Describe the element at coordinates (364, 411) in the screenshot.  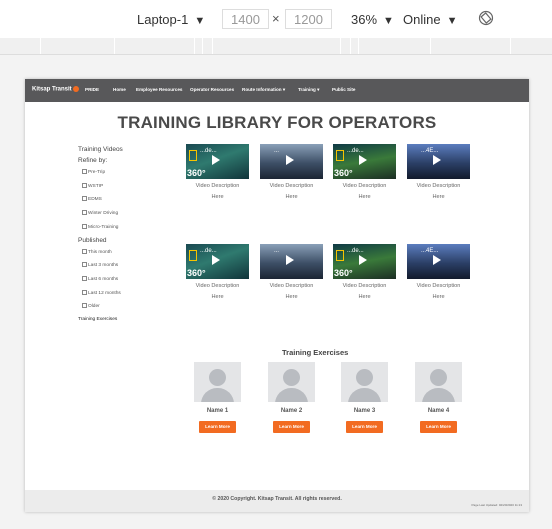
I see `exercise-name: Name 3` at that location.